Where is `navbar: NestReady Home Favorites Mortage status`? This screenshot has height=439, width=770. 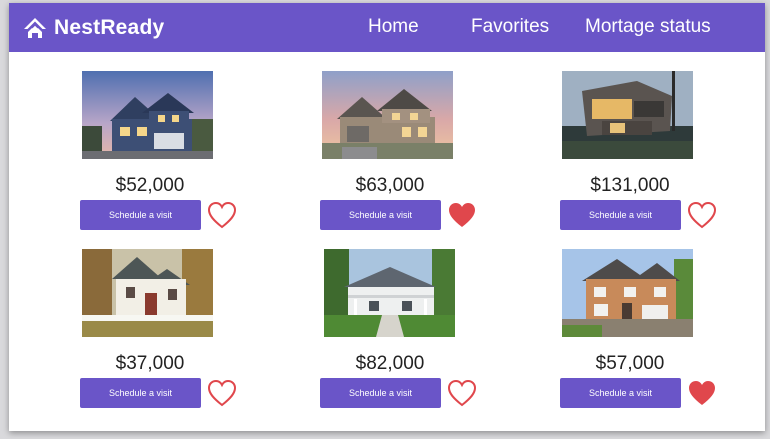 navbar: NestReady Home Favorites Mortage status is located at coordinates (387, 27).